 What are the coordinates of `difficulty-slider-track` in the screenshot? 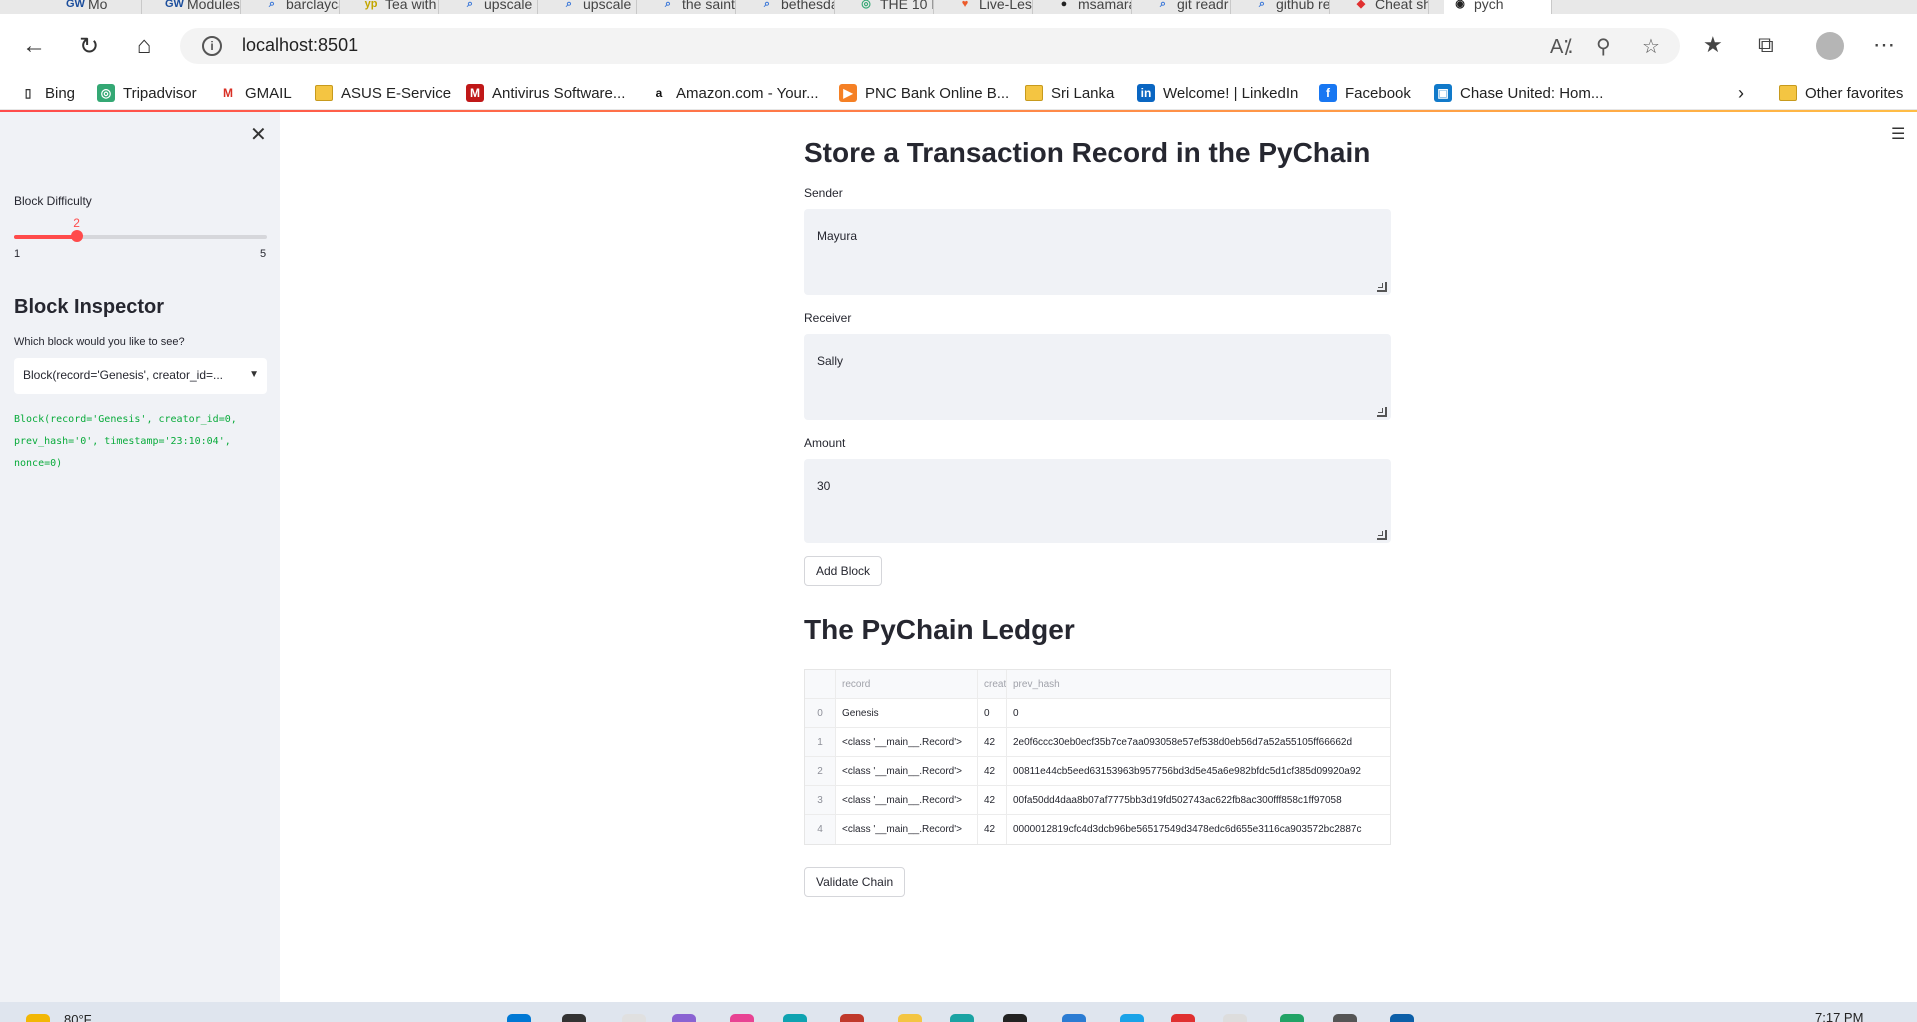 It's located at (140, 237).